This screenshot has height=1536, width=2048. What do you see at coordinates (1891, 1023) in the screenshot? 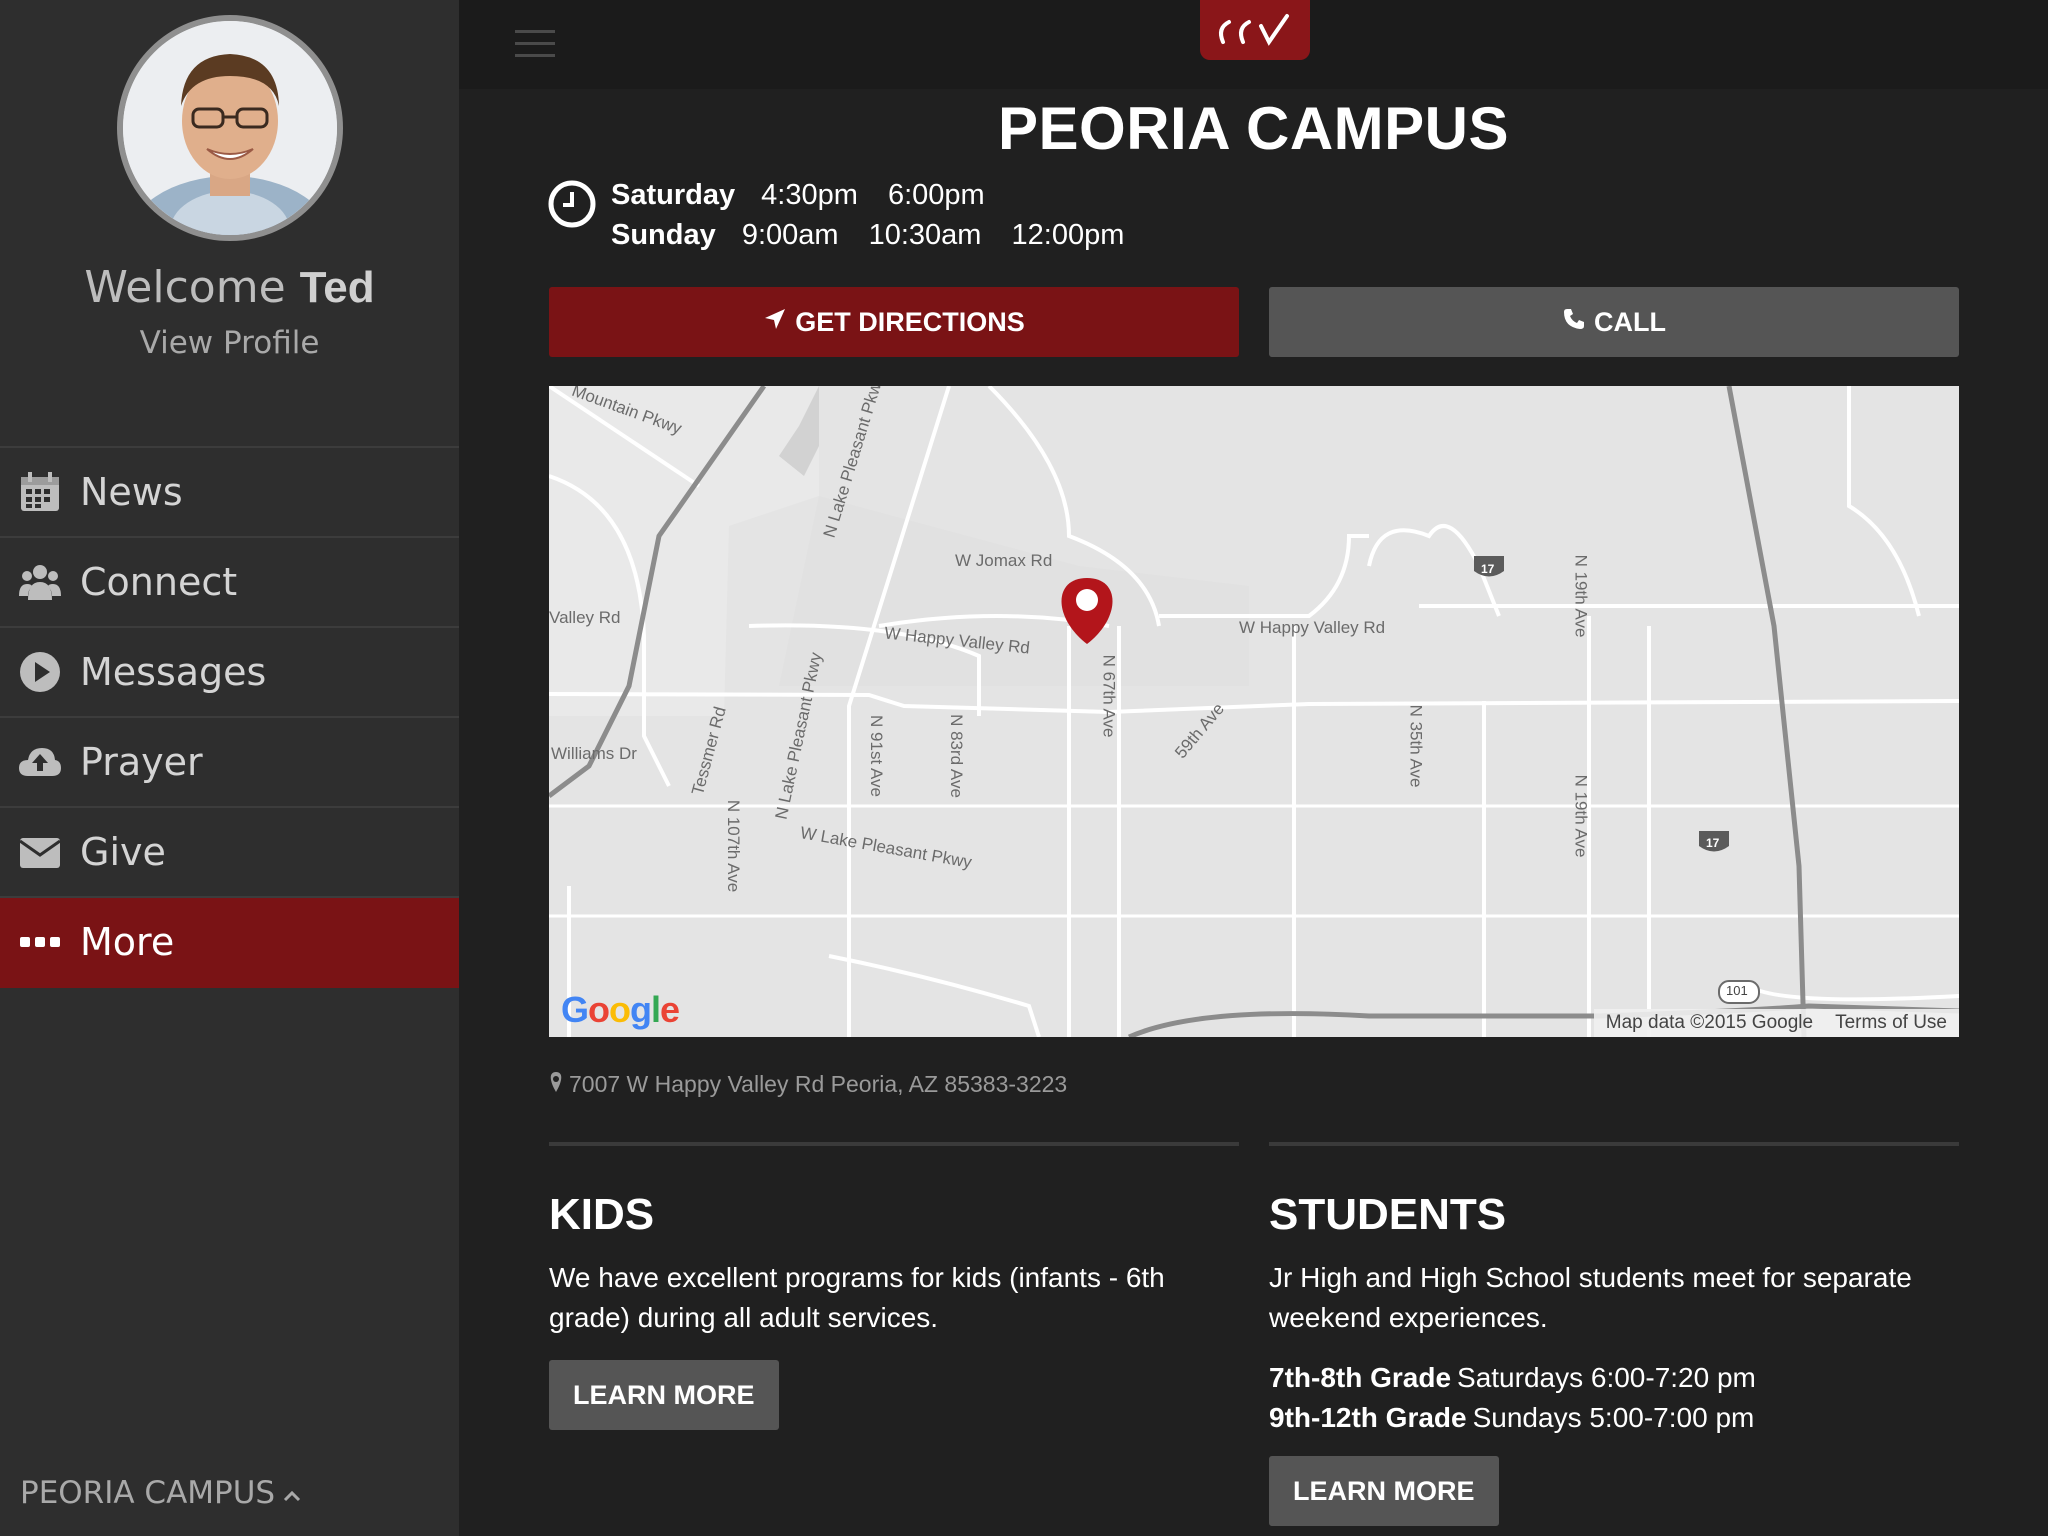
I see `terms-of-use-link: Terms of Use` at bounding box center [1891, 1023].